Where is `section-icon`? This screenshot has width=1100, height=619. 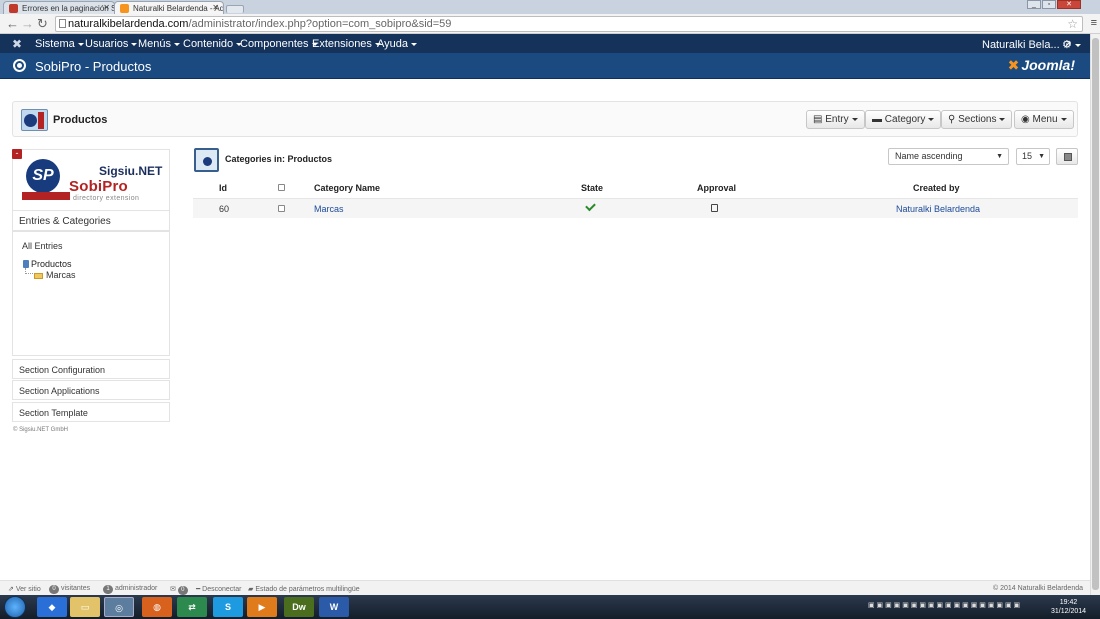 section-icon is located at coordinates (26, 264).